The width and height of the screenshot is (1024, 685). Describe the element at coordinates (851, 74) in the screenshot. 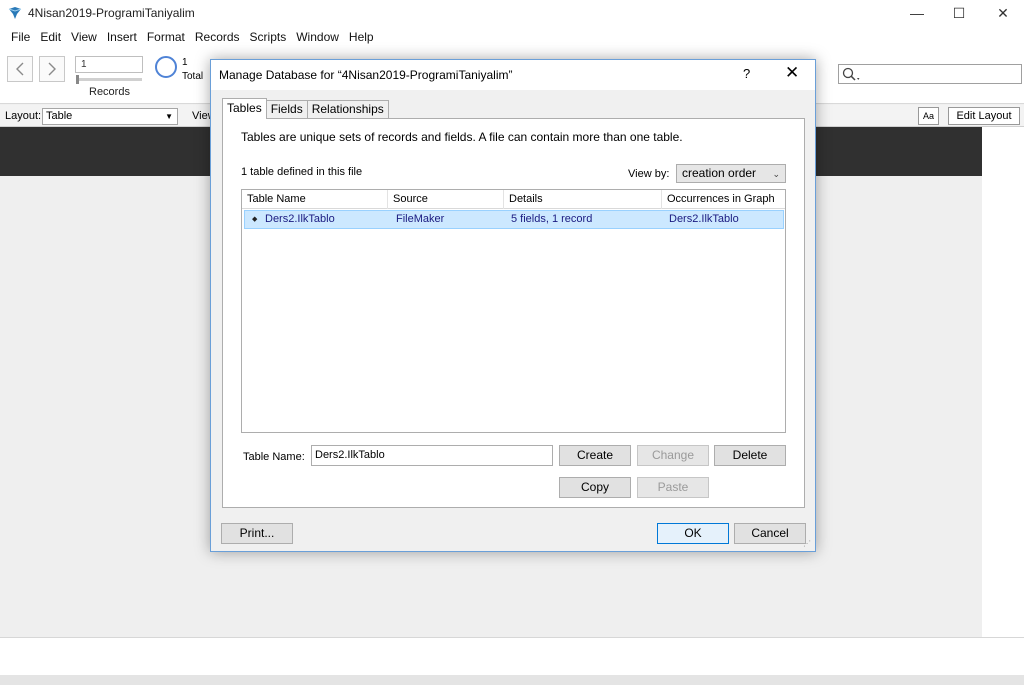

I see `search-icon` at that location.